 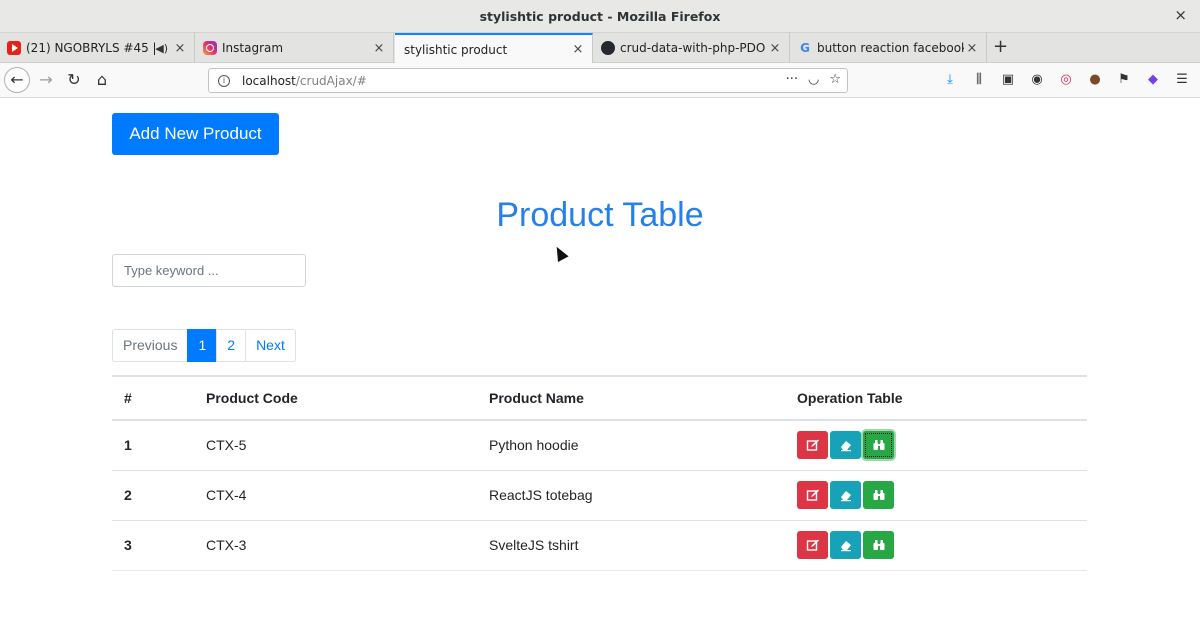 I want to click on tab-youtube: (21) NGOBRYLS #45 | ◀) ×, so click(x=97, y=48).